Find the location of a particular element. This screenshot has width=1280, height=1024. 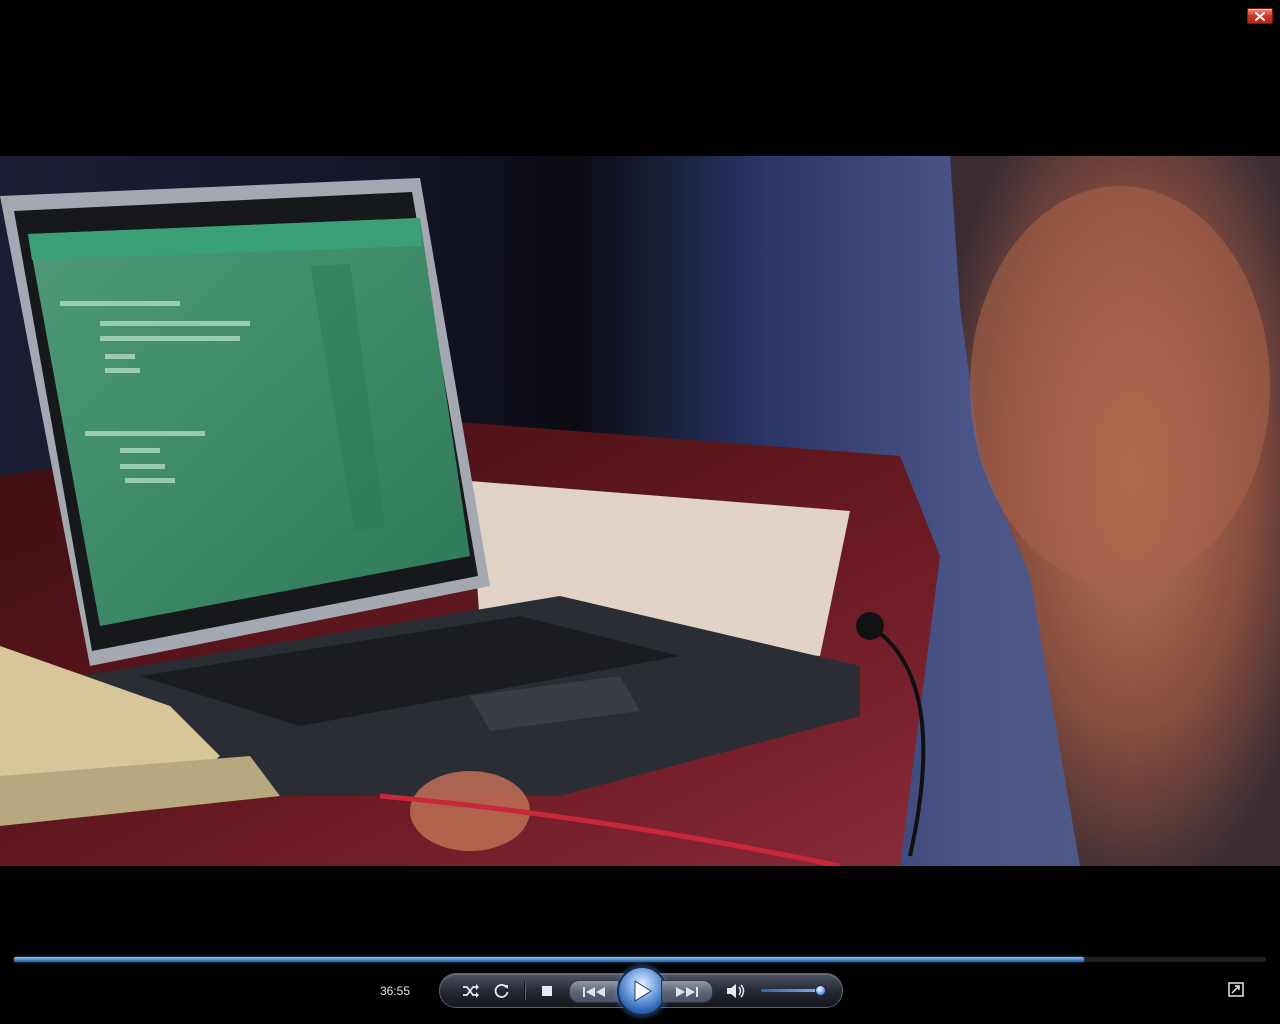

shuffle-icon is located at coordinates (471, 990).